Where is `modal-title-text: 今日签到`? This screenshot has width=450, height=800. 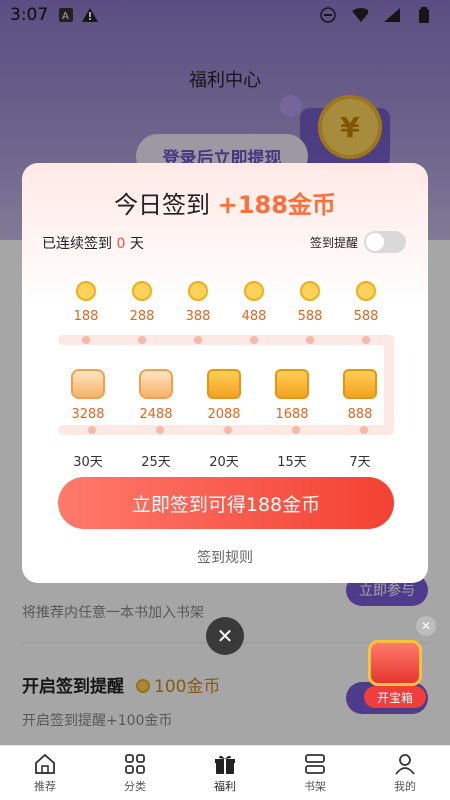
modal-title-text: 今日签到 is located at coordinates (162, 205).